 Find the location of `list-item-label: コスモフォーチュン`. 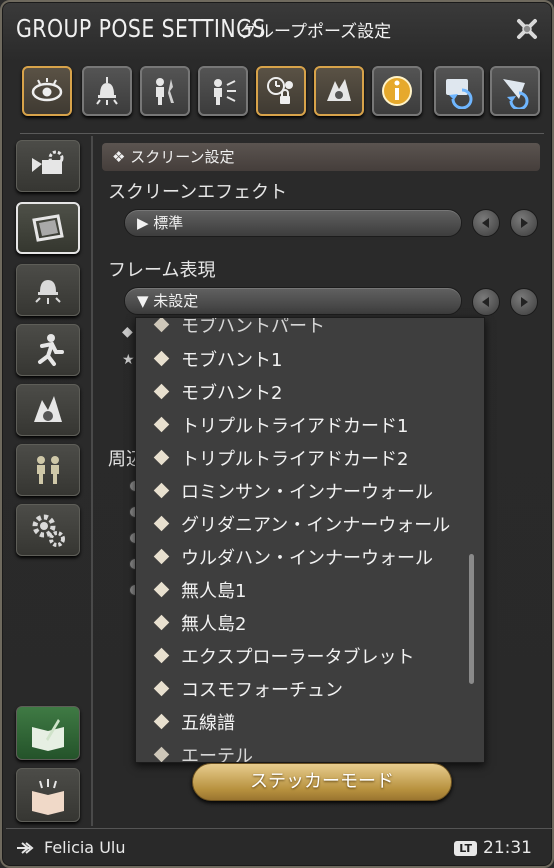

list-item-label: コスモフォーチュン is located at coordinates (262, 690).